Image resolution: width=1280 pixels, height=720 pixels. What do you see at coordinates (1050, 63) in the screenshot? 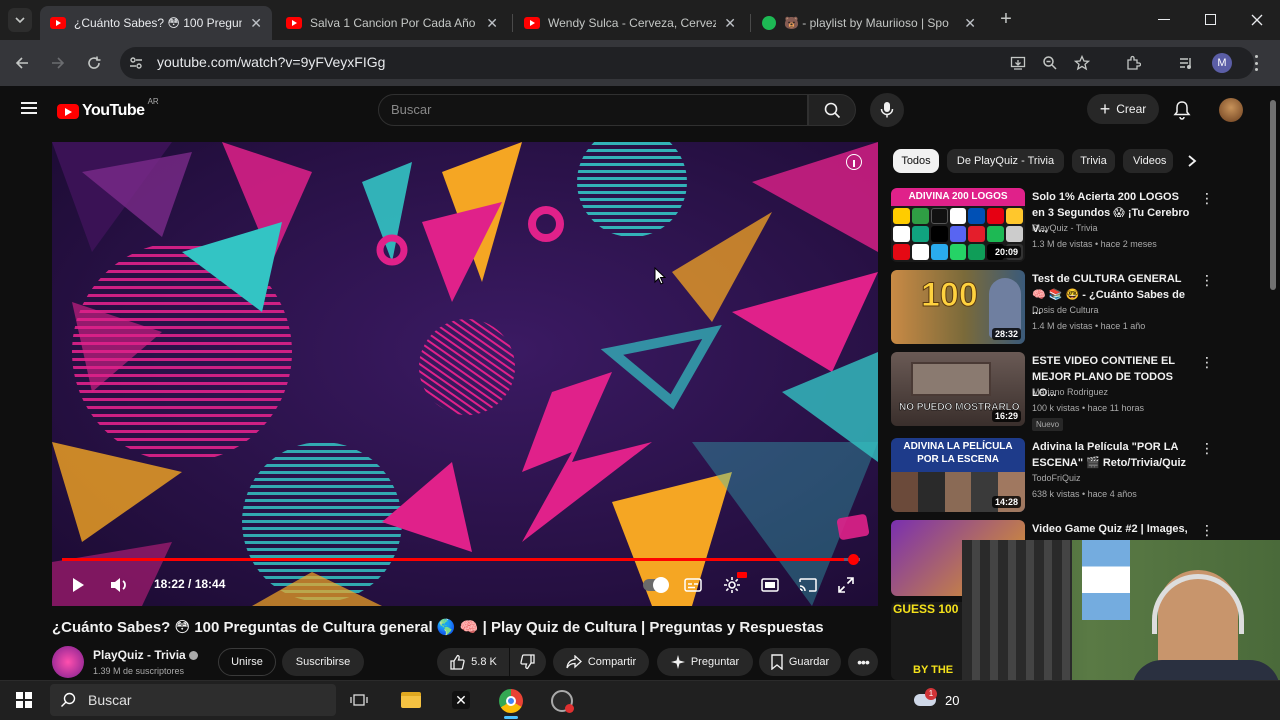
I see `zoom-icon` at bounding box center [1050, 63].